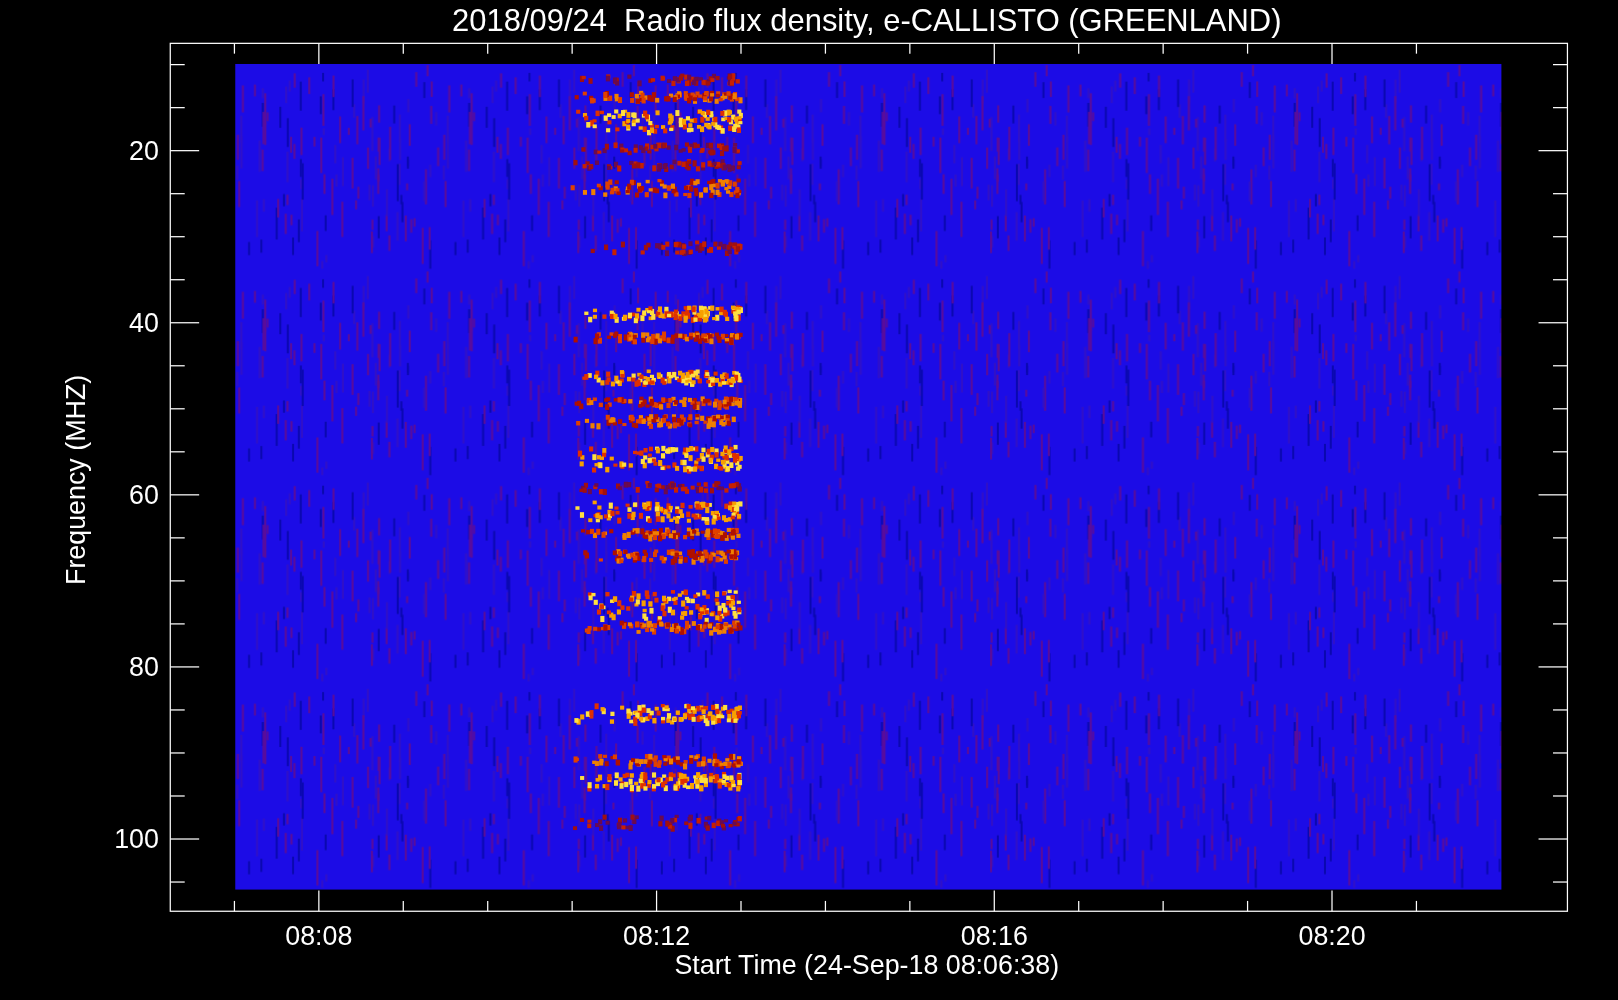 The height and width of the screenshot is (1000, 1618). Describe the element at coordinates (144, 667) in the screenshot. I see `y-tick-label: 80` at that location.